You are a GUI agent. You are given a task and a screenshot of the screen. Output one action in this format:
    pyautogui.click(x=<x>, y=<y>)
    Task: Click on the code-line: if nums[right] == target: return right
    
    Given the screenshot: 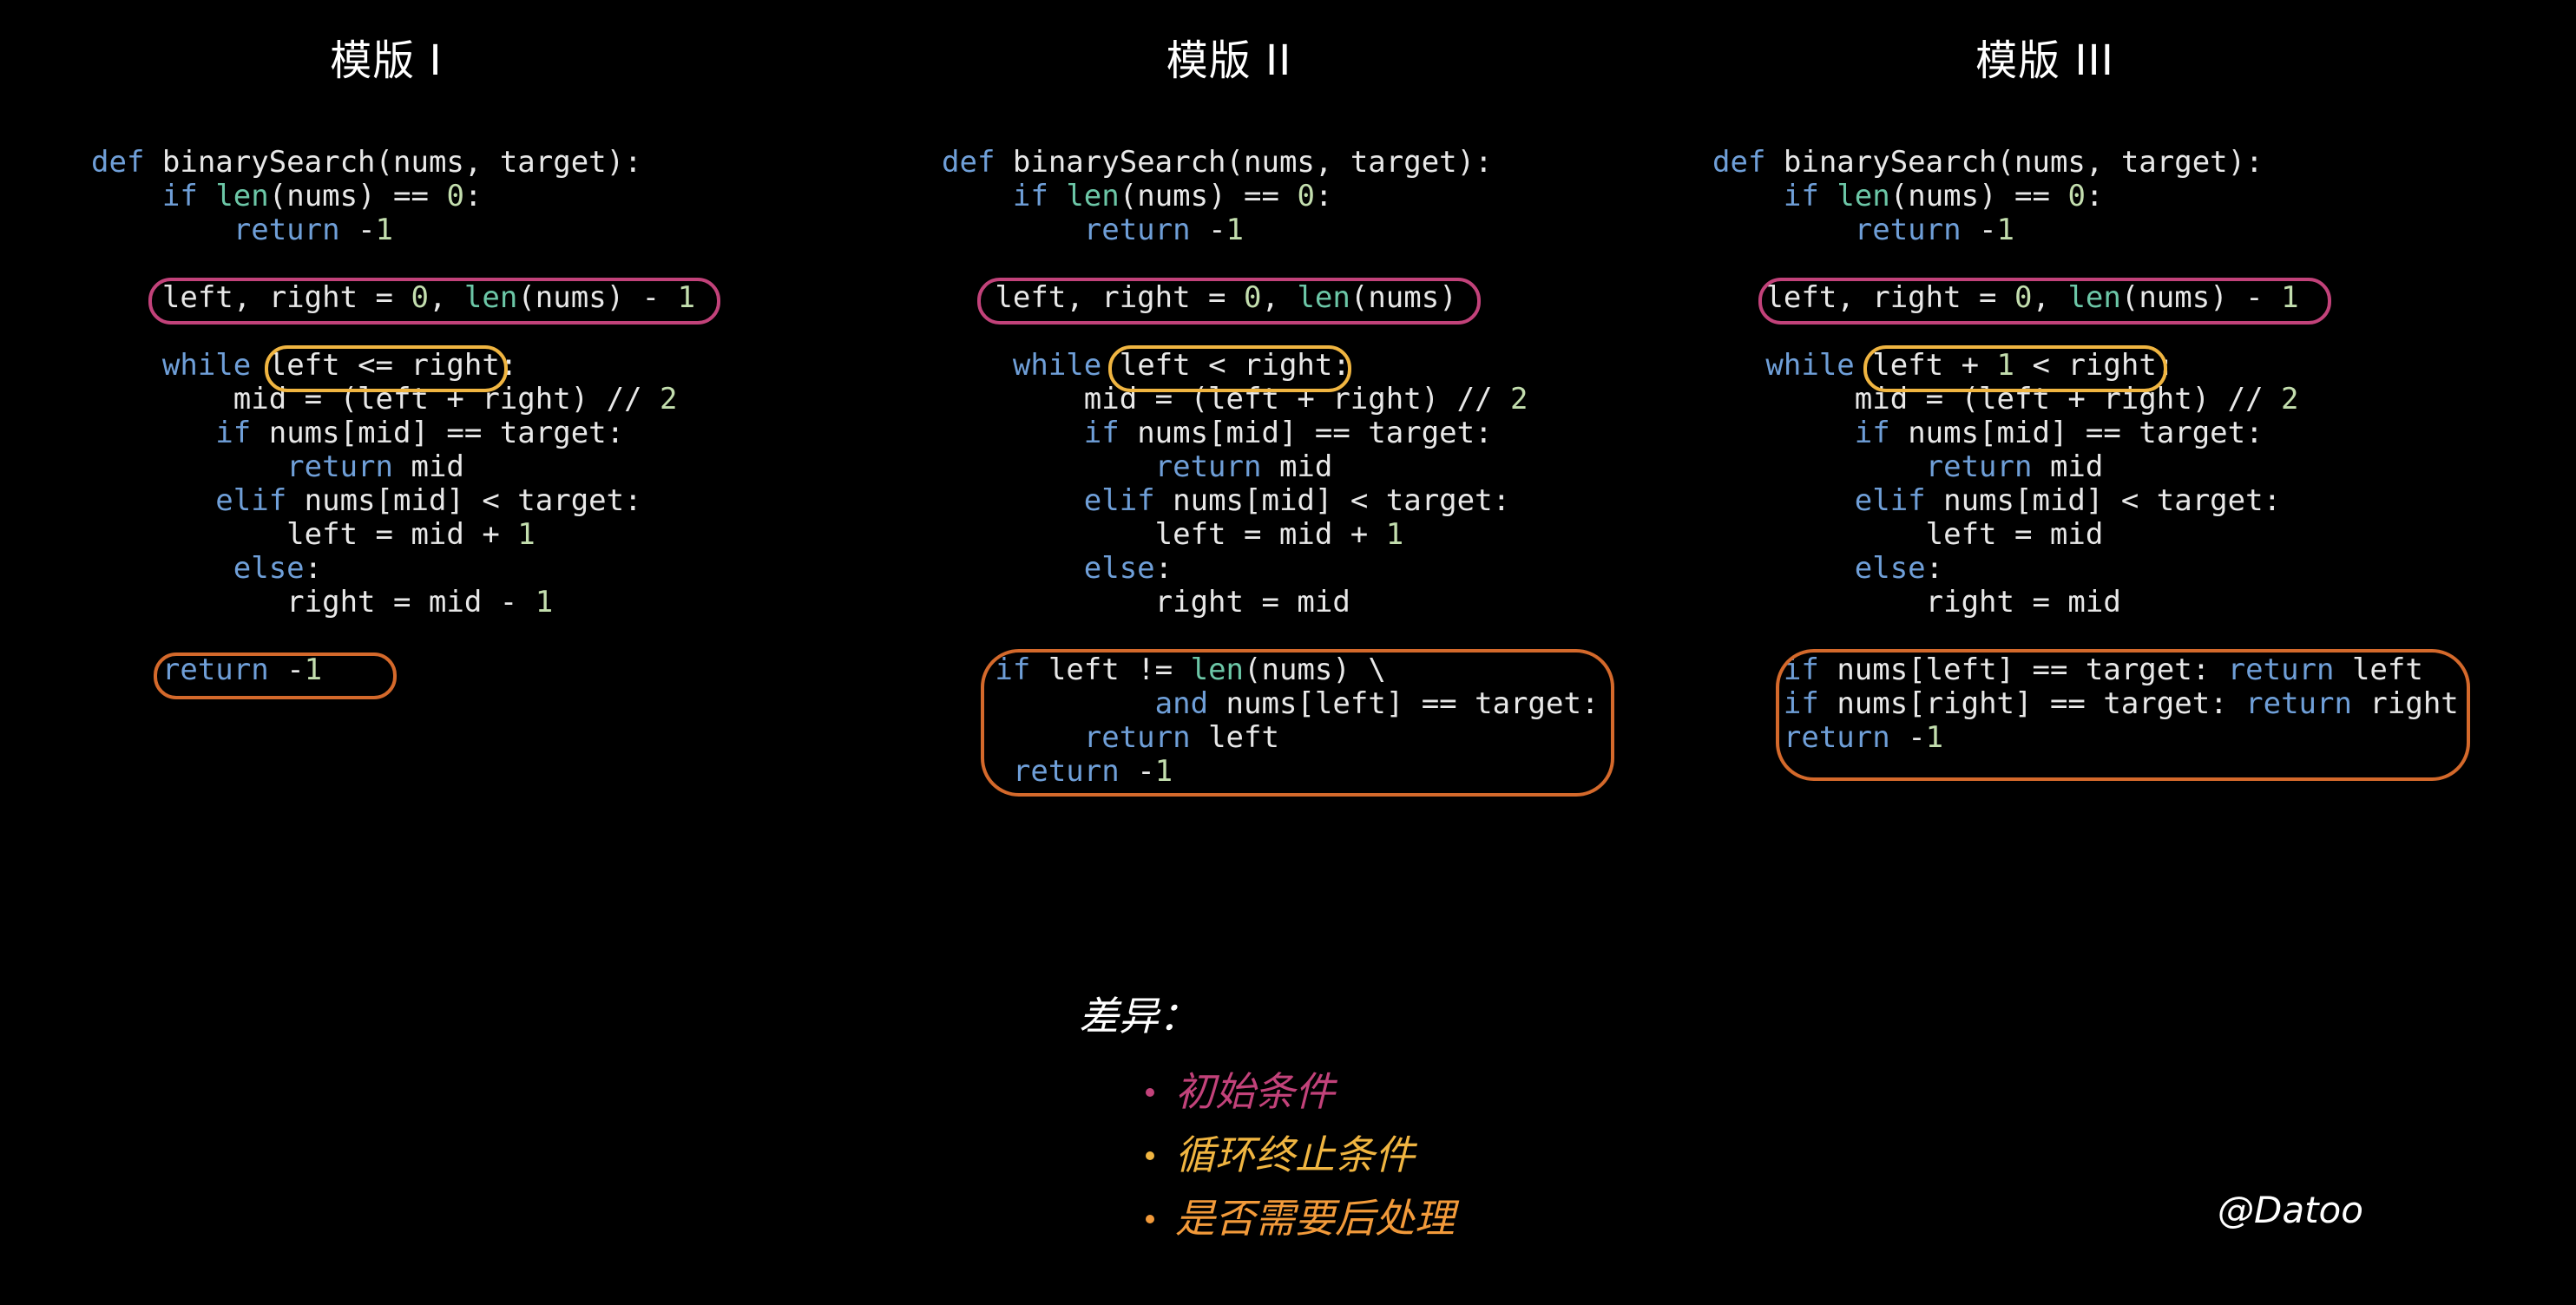 What is the action you would take?
    pyautogui.click(x=2085, y=704)
    